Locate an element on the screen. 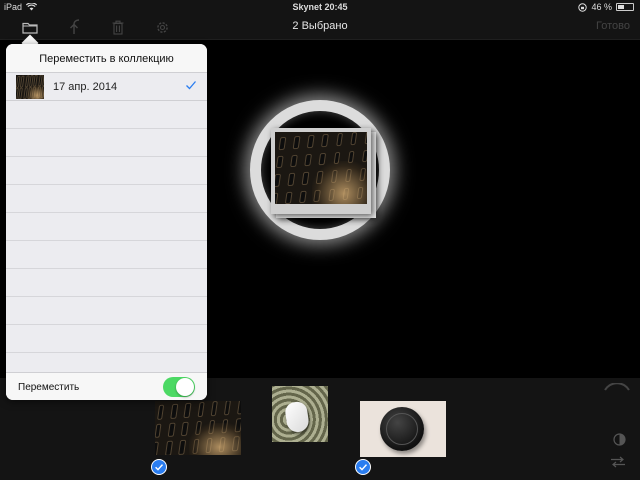 This screenshot has width=640, height=480. selected-check-lens-cap is located at coordinates (363, 467).